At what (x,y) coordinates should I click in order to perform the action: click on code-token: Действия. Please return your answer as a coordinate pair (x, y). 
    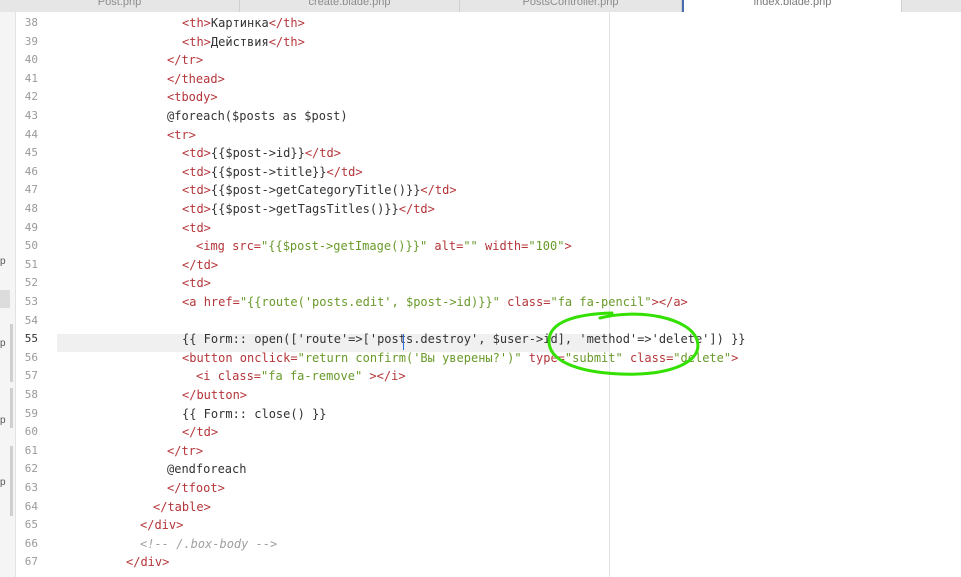
    Looking at the image, I should click on (239, 41).